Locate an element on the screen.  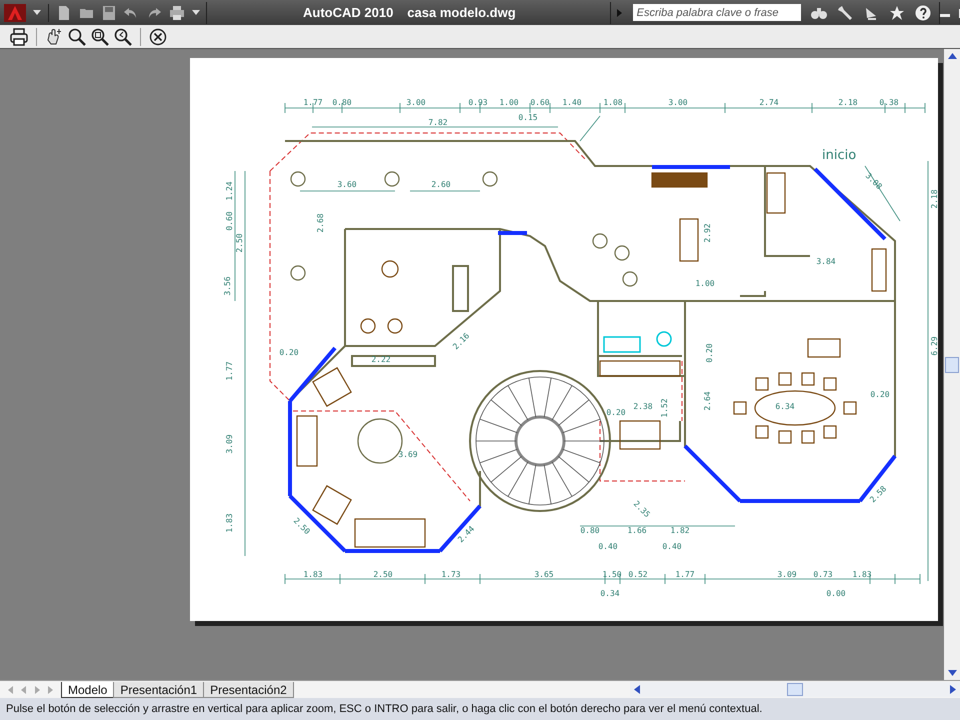
wrench-icon is located at coordinates (844, 12).